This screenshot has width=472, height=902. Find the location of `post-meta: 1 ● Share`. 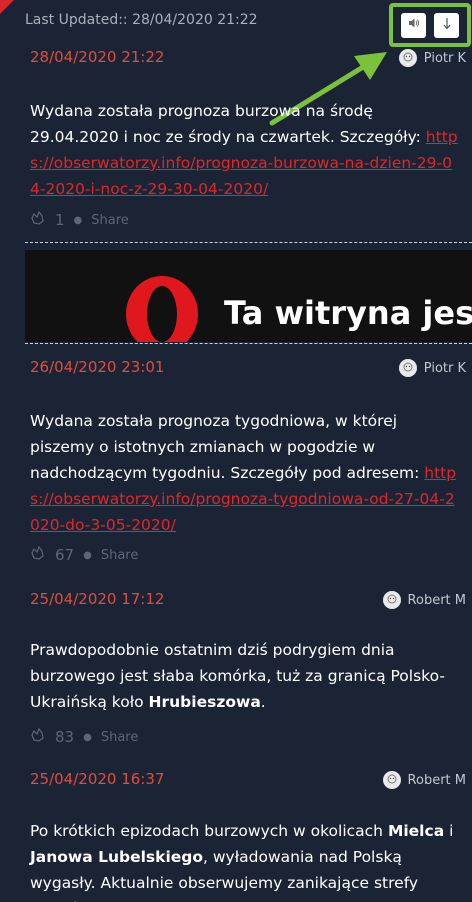

post-meta: 1 ● Share is located at coordinates (79, 220).